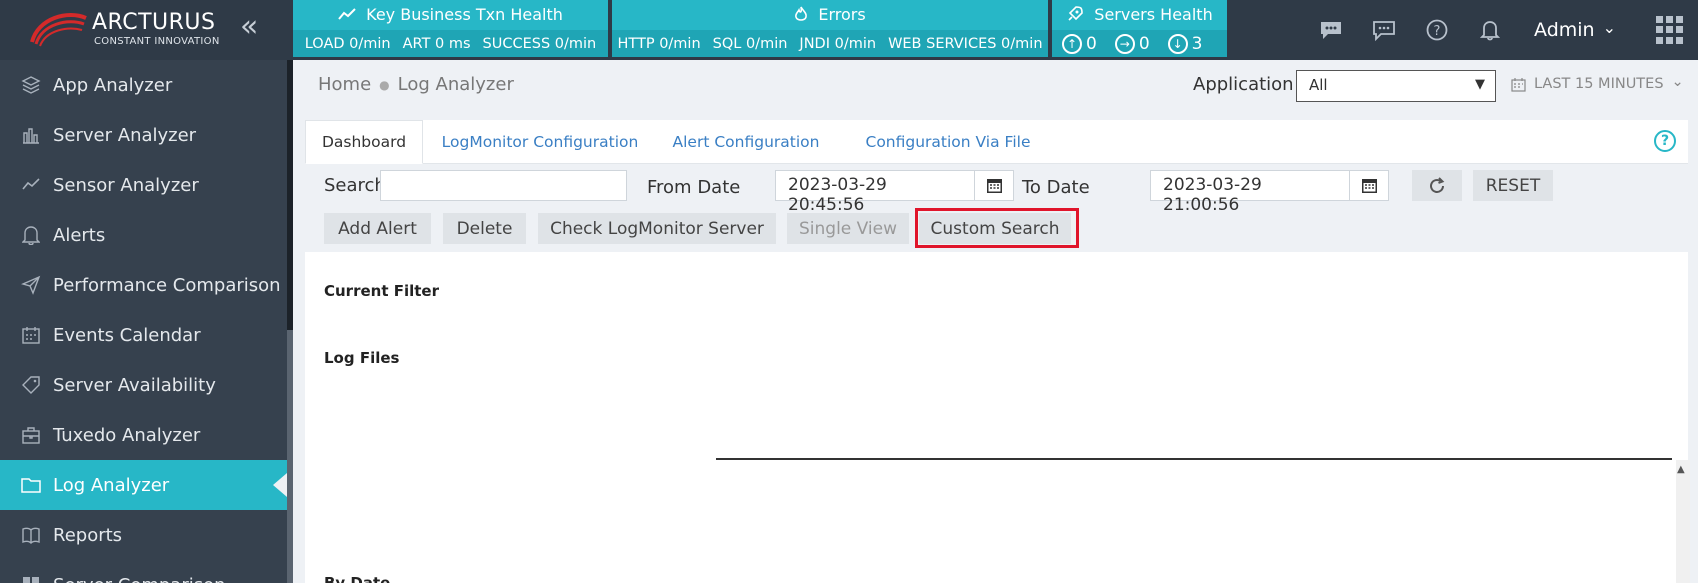 The width and height of the screenshot is (1698, 583). I want to click on log-table-scrollbar, so click(1683, 521).